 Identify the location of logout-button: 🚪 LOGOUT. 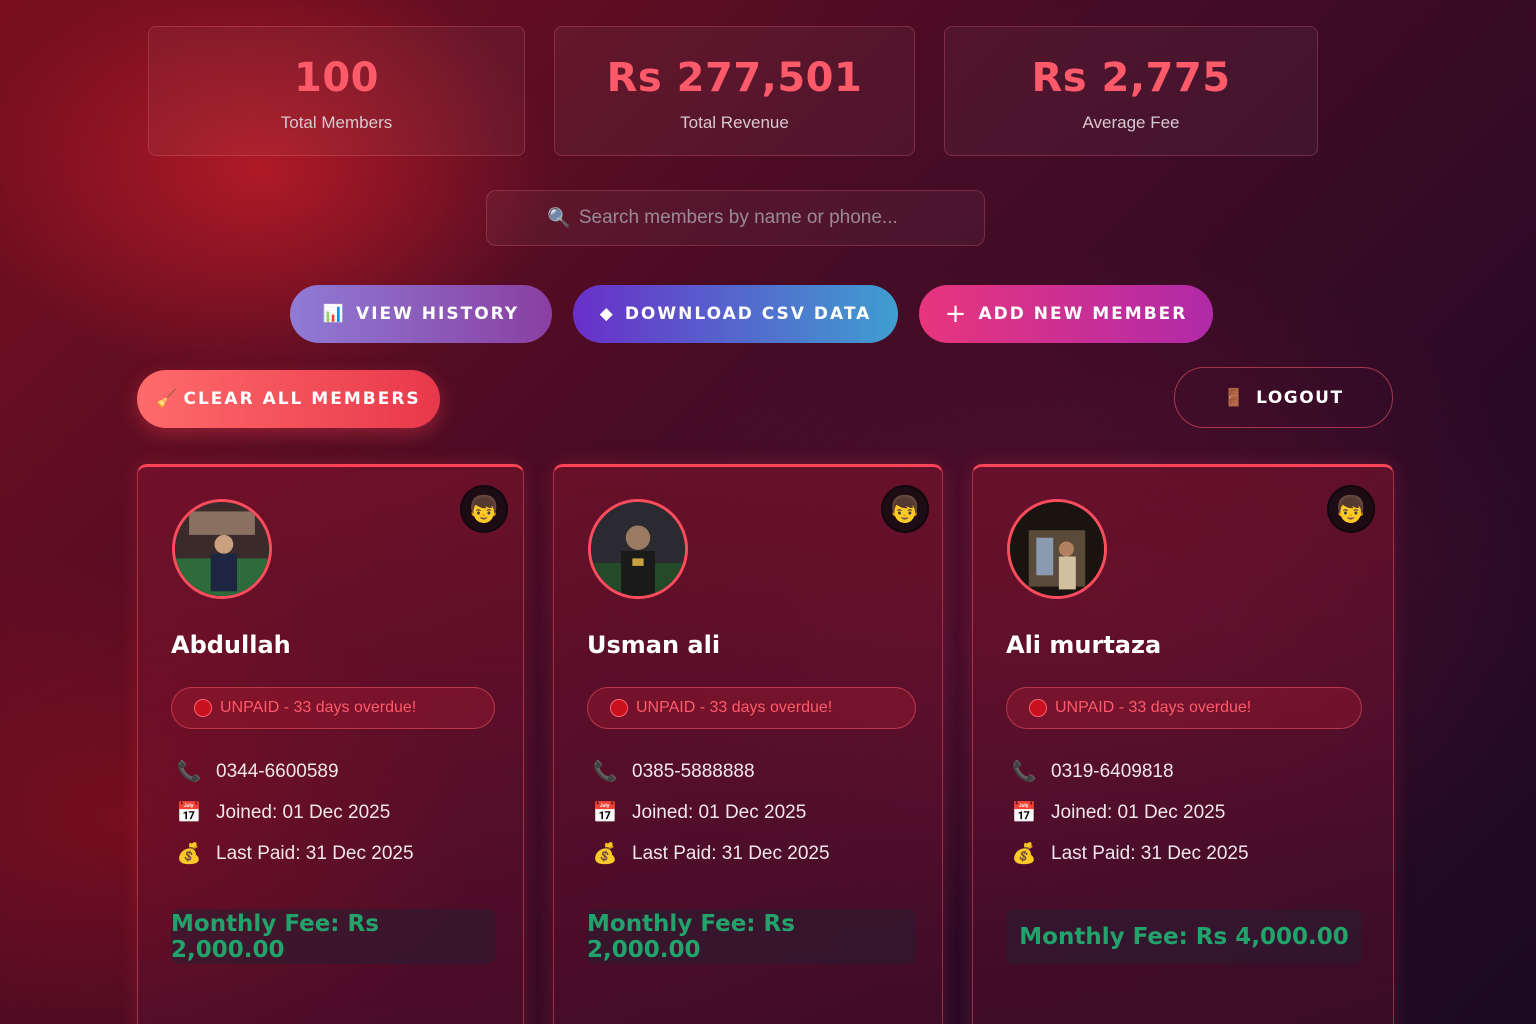
(1283, 397).